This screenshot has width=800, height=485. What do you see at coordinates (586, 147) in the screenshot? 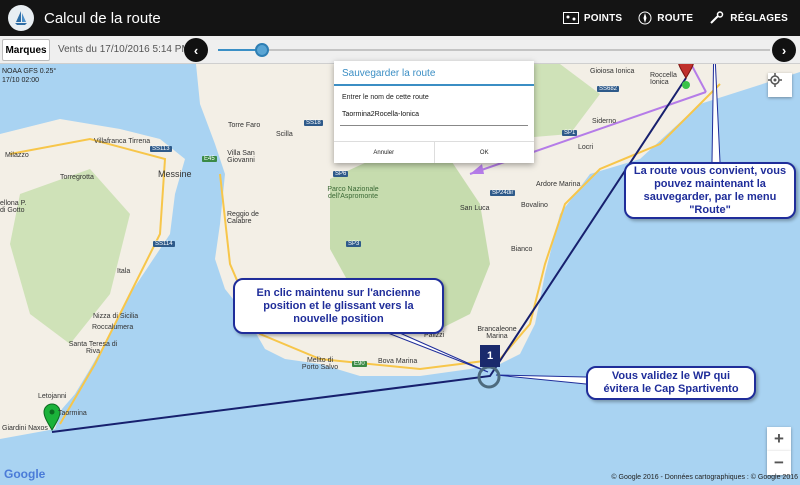
I see `place-label: Locri` at bounding box center [586, 147].